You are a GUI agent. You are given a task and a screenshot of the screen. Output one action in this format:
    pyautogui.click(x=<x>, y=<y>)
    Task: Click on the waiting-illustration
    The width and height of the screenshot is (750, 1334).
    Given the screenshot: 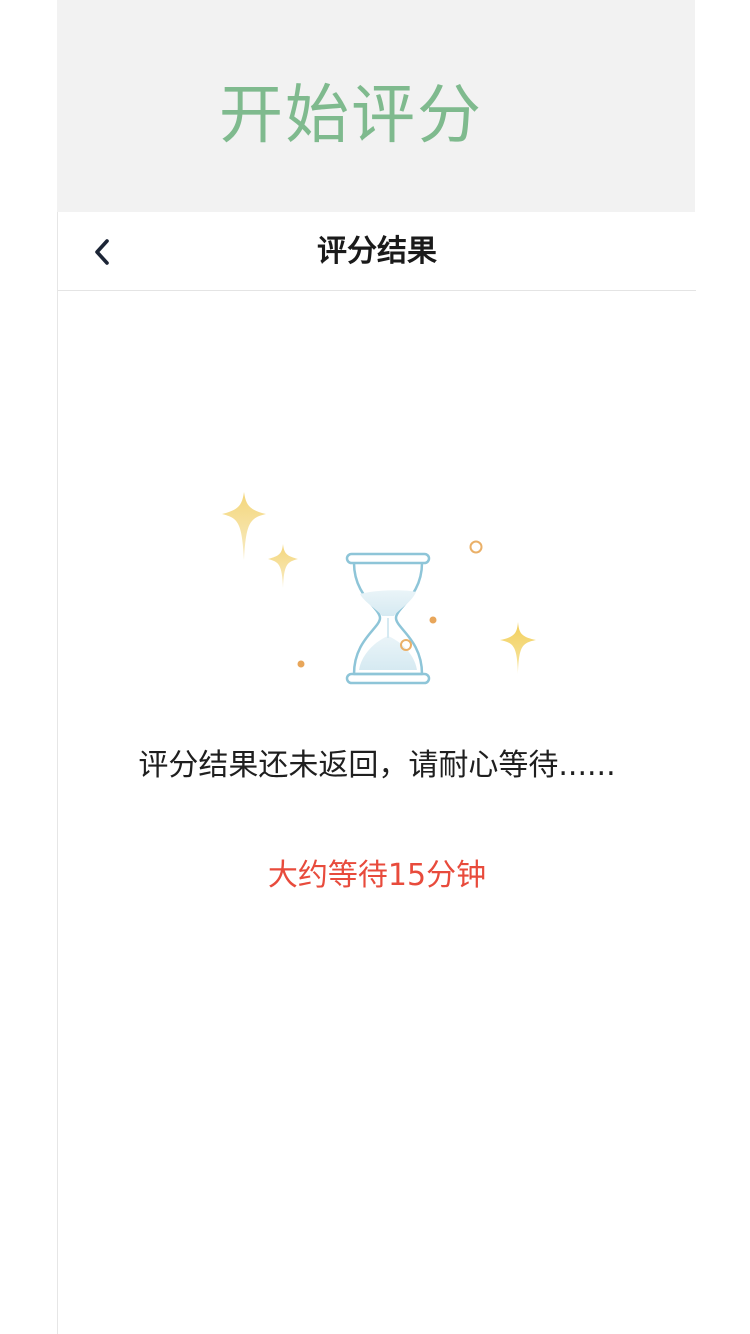 What is the action you would take?
    pyautogui.click(x=379, y=588)
    